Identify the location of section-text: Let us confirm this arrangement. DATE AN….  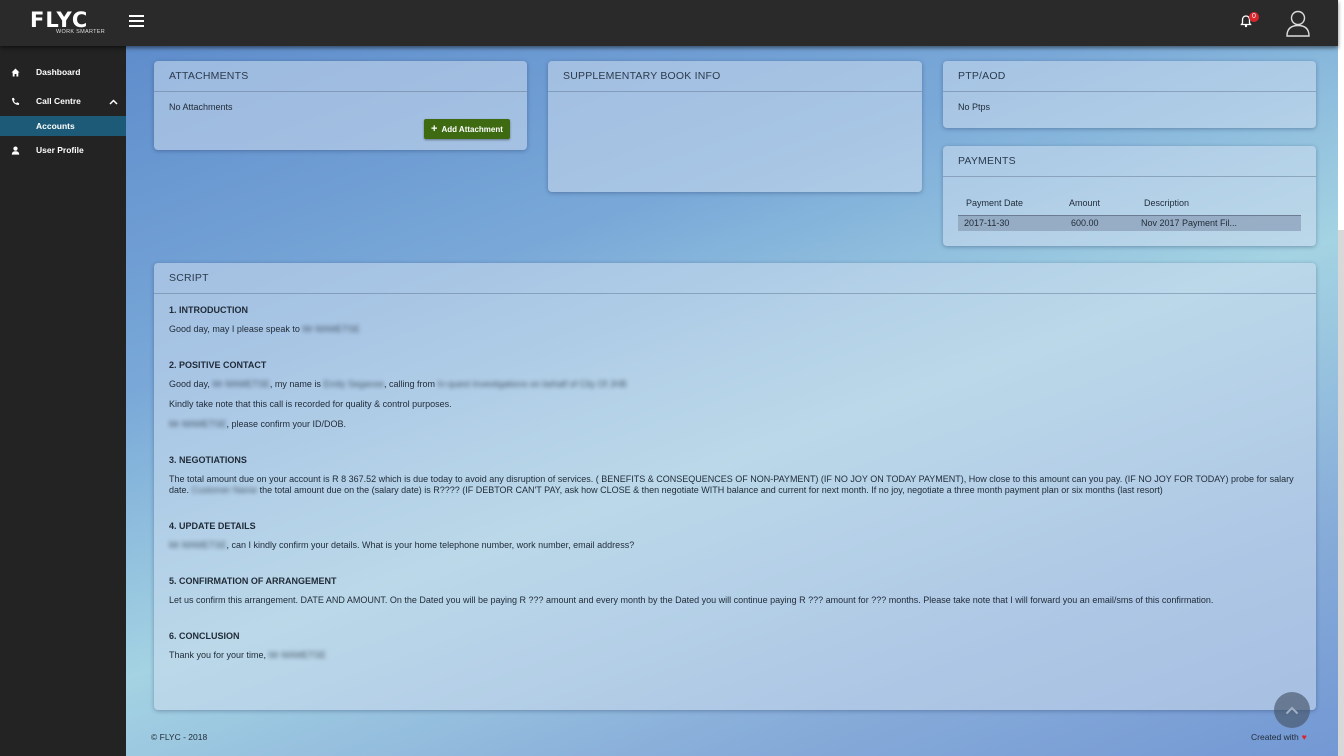
(691, 600).